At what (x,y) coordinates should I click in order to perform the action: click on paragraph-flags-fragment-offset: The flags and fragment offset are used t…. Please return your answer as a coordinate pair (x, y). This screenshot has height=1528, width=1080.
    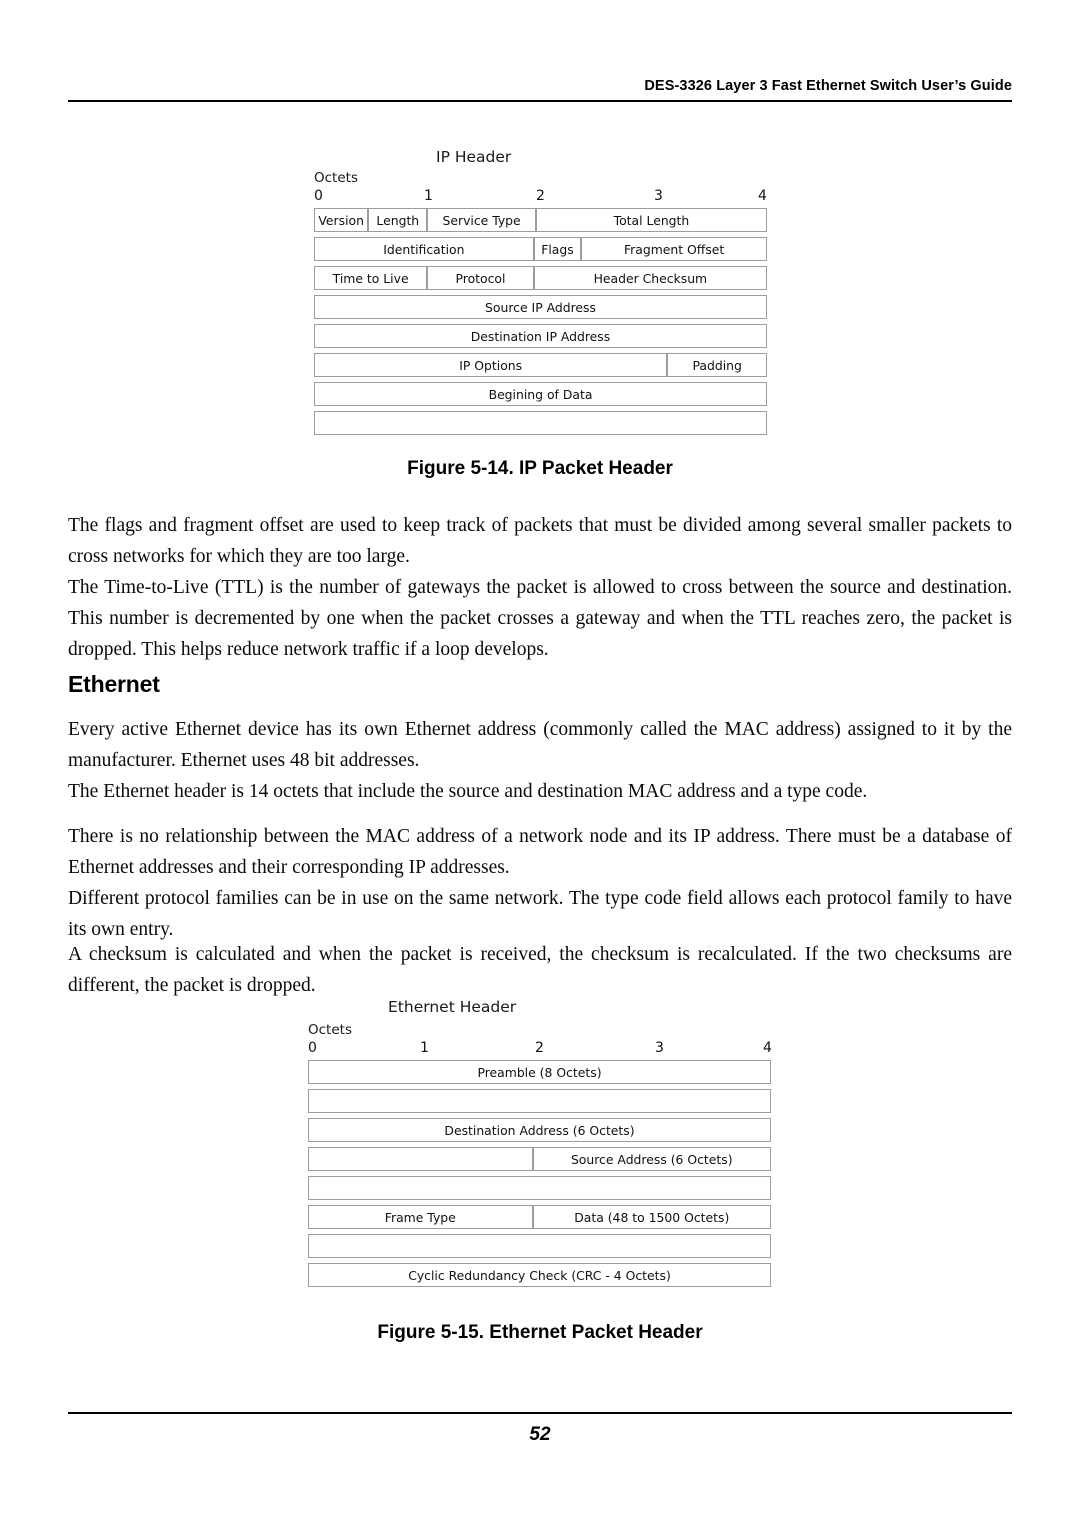
    Looking at the image, I should click on (540, 541).